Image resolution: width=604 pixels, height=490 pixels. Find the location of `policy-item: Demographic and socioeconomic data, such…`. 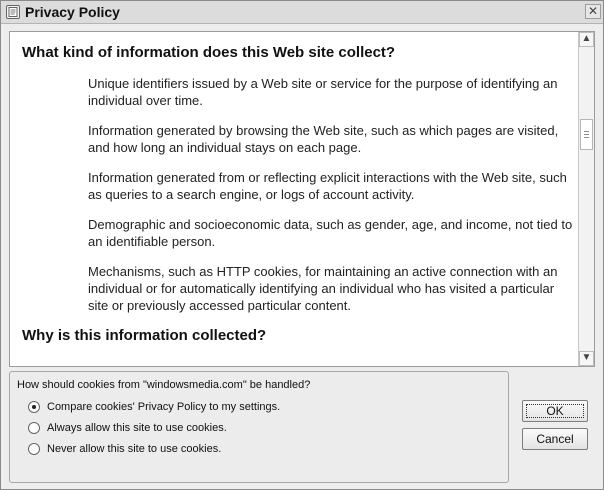

policy-item: Demographic and socioeconomic data, such… is located at coordinates (330, 233).